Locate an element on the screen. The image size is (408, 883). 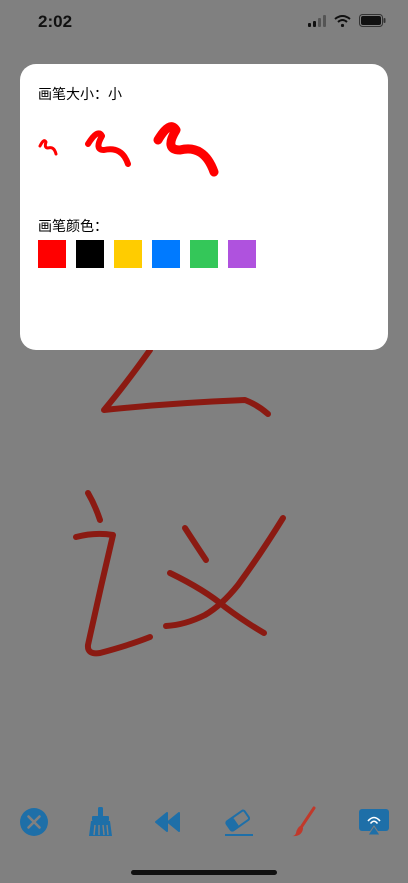
undo-icon is located at coordinates (167, 822).